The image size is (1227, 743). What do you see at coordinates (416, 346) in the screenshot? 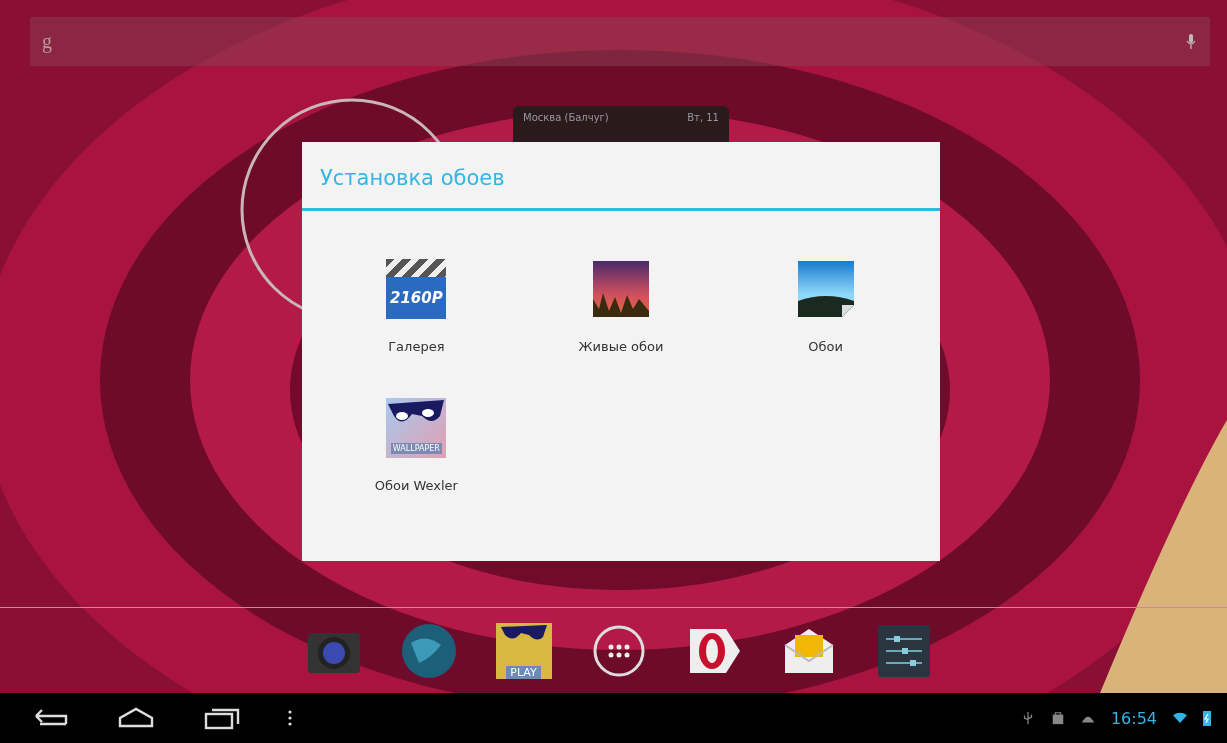
I see `option-label: Галерея` at bounding box center [416, 346].